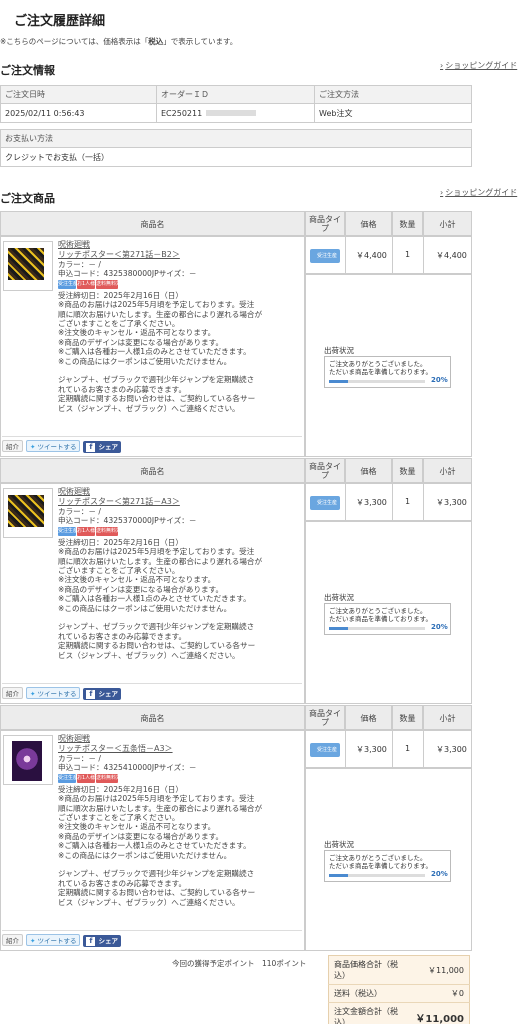  I want to click on shipping-message-1: ご注文ありがとうございました。, so click(378, 858).